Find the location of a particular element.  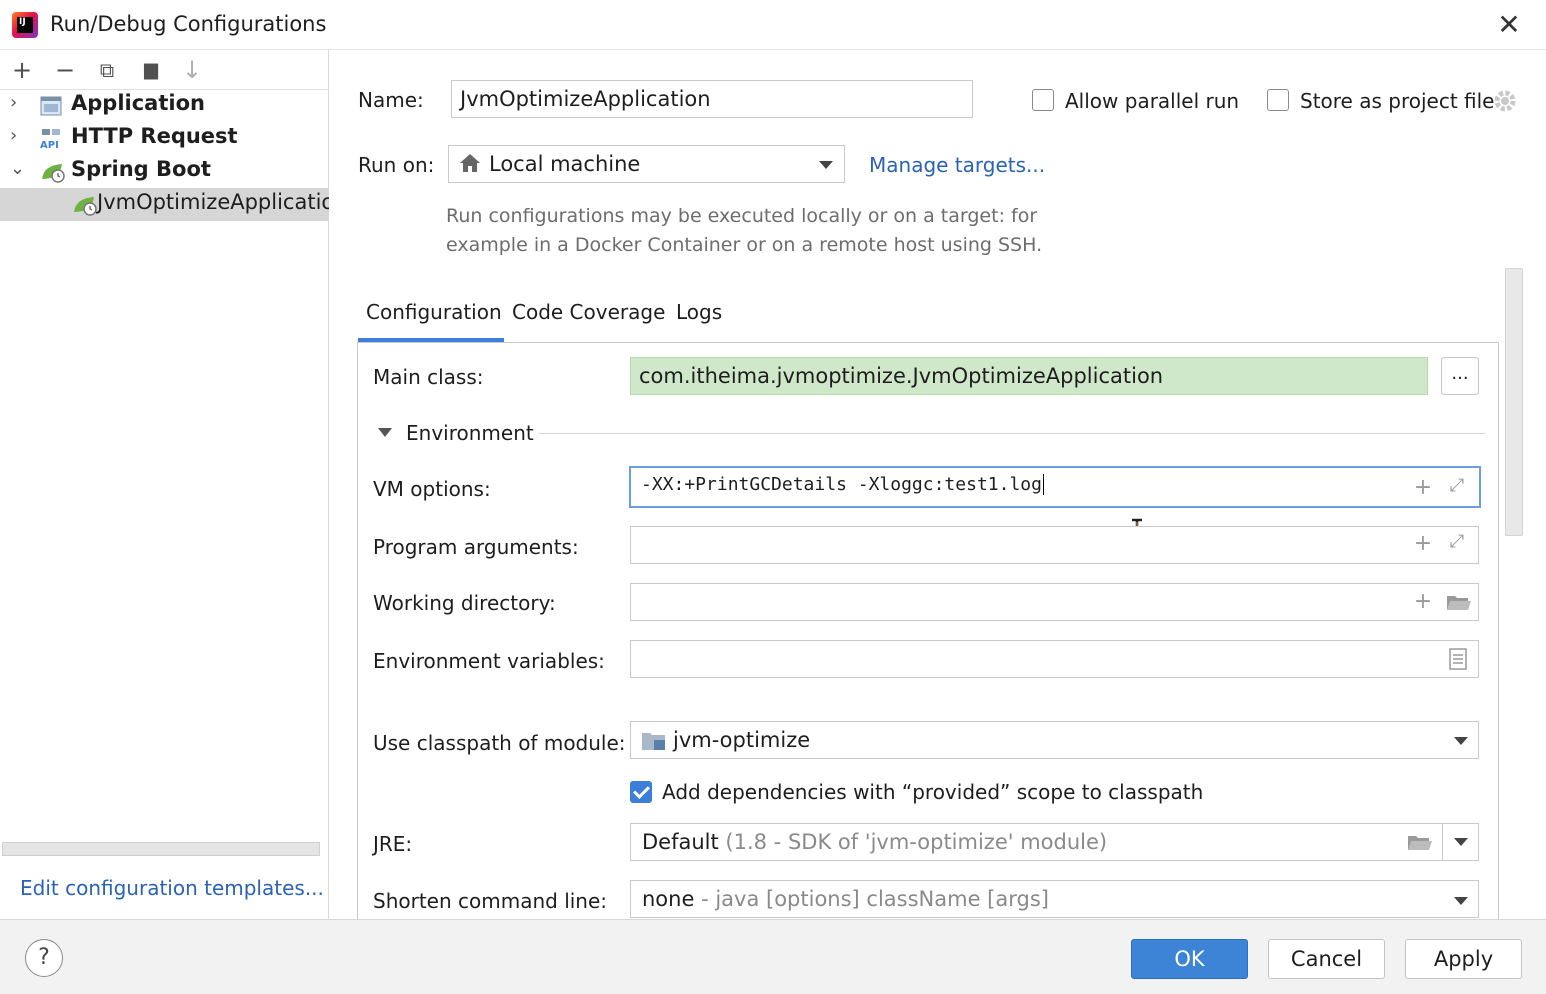

classpath-module-dropdown: jvm-optimize is located at coordinates (1054, 740).